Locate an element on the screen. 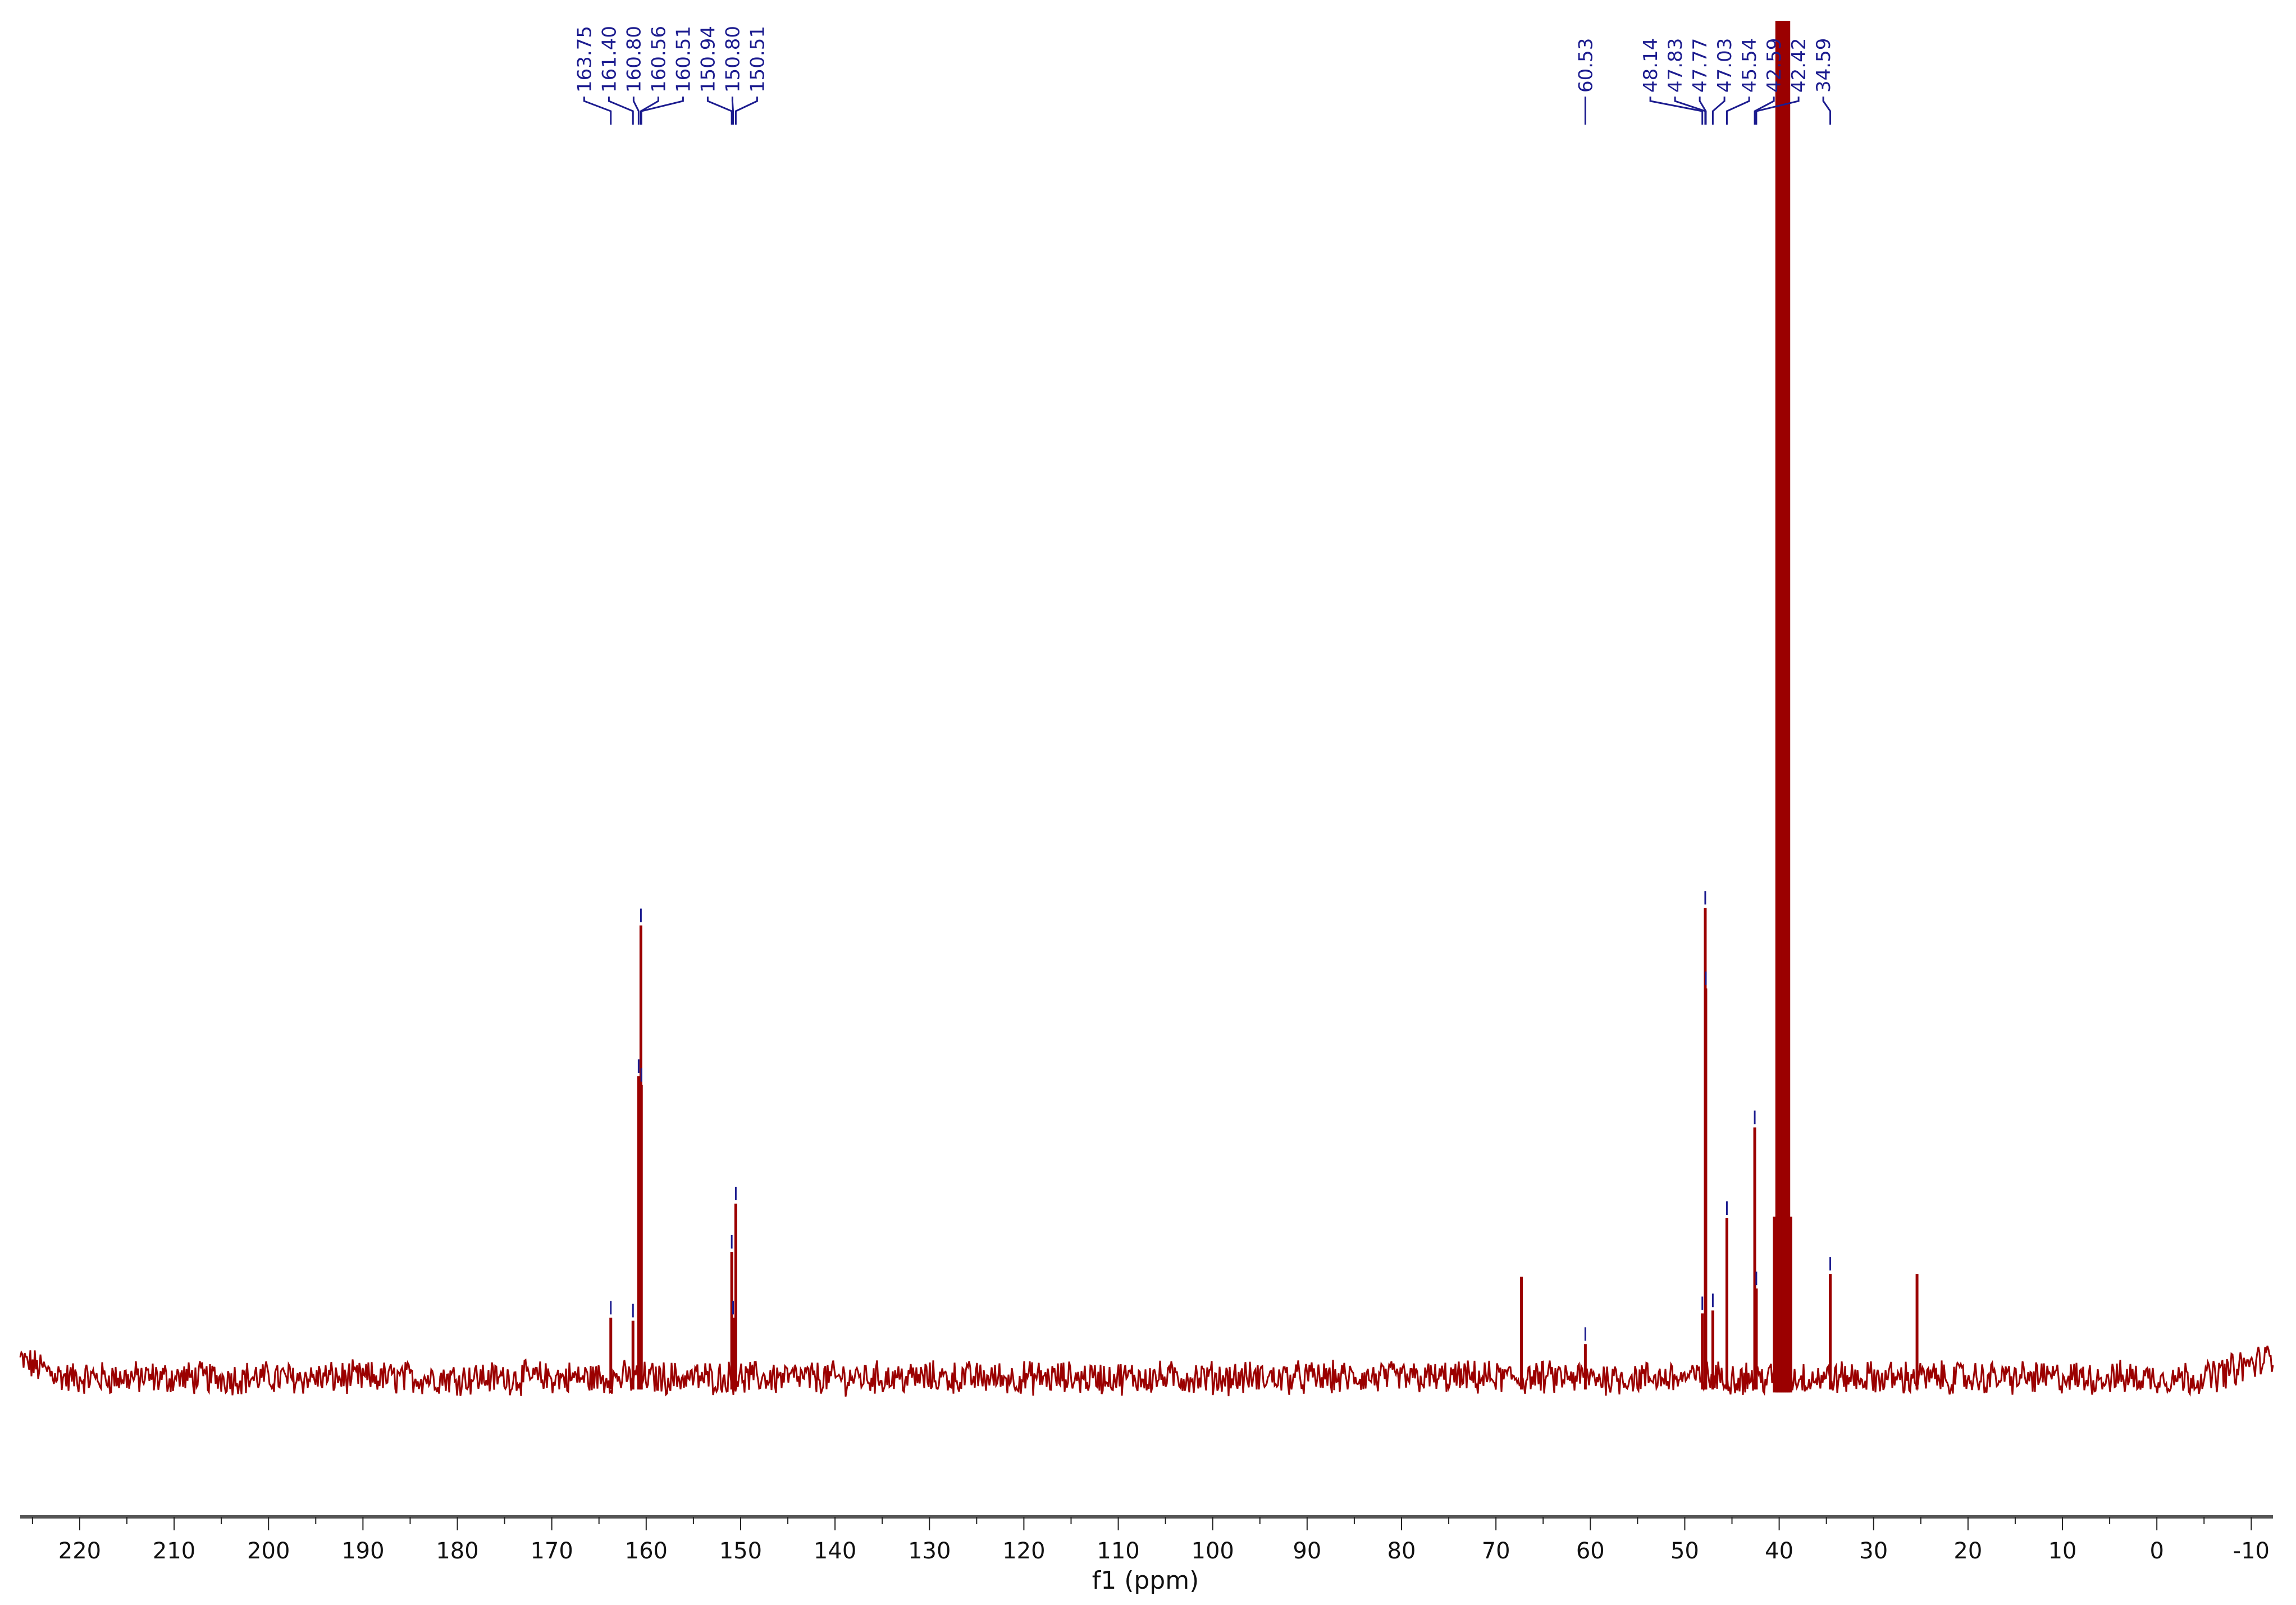  x-tick-label: 110 is located at coordinates (1118, 1551).